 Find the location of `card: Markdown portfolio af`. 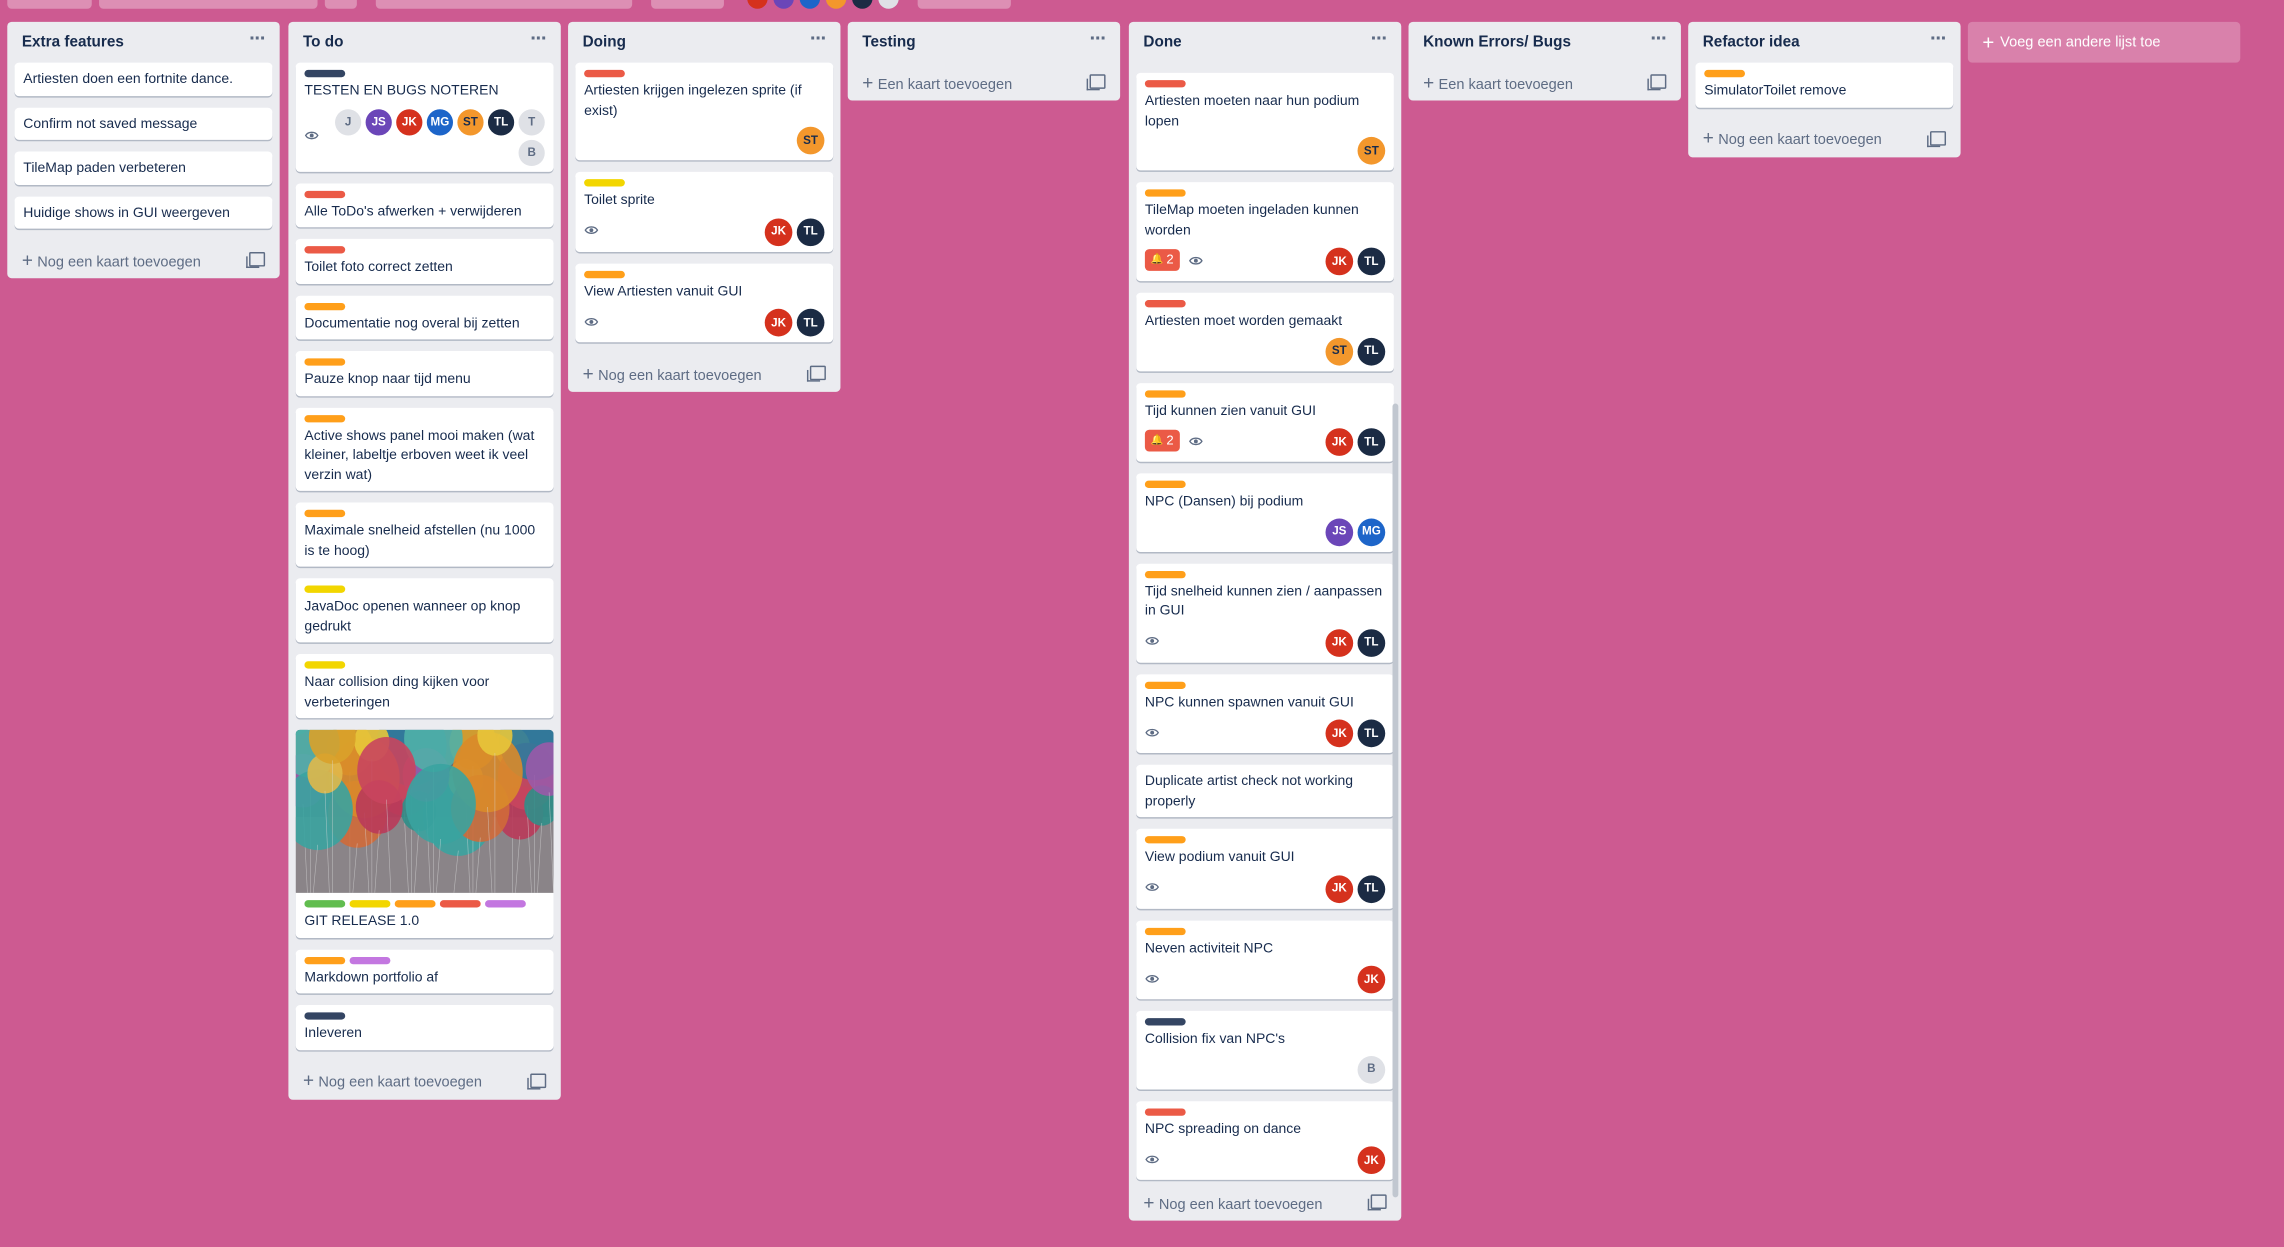

card: Markdown portfolio af is located at coordinates (424, 971).